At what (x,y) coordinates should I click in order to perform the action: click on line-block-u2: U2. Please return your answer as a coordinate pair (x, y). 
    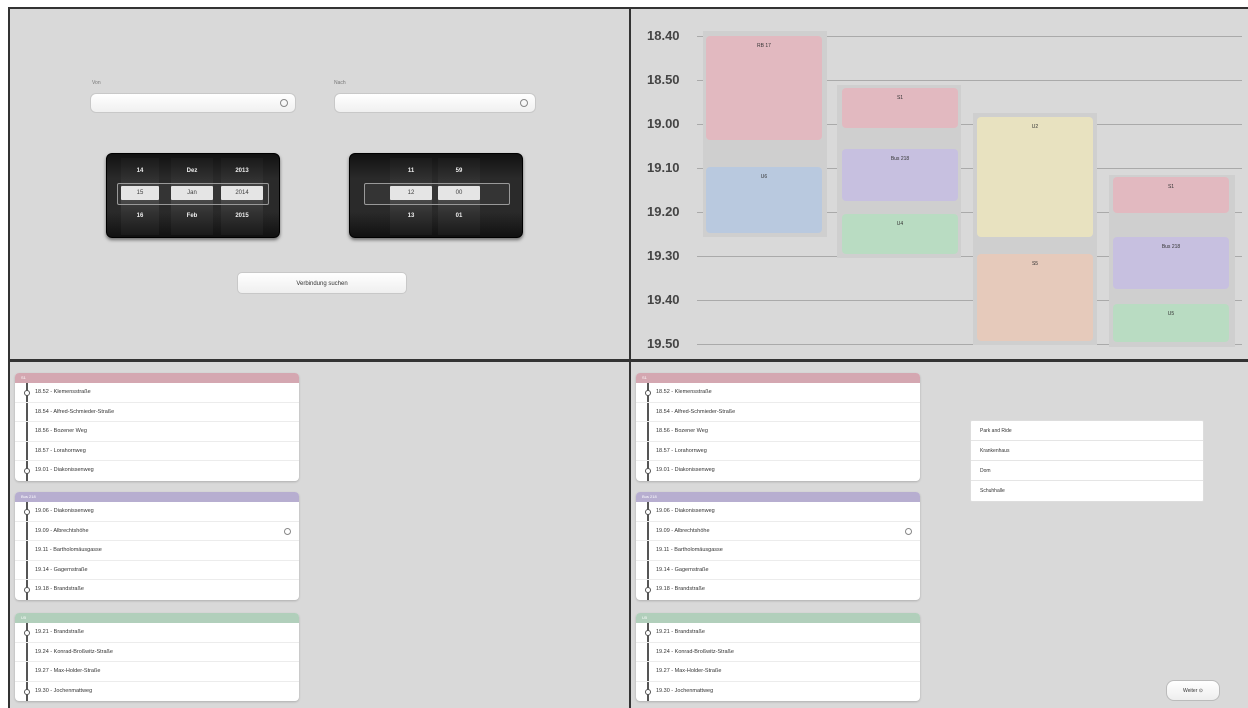
    Looking at the image, I should click on (1035, 177).